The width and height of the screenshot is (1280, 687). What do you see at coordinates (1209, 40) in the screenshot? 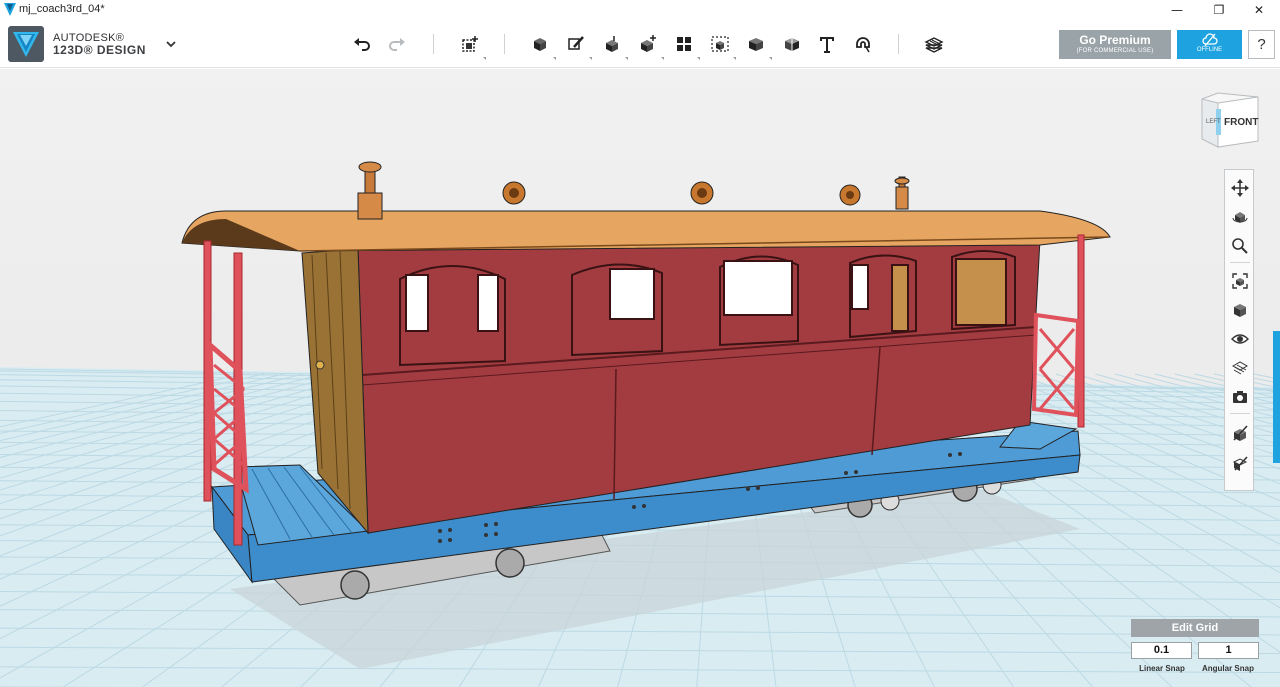
I see `cloud-offline-icon` at bounding box center [1209, 40].